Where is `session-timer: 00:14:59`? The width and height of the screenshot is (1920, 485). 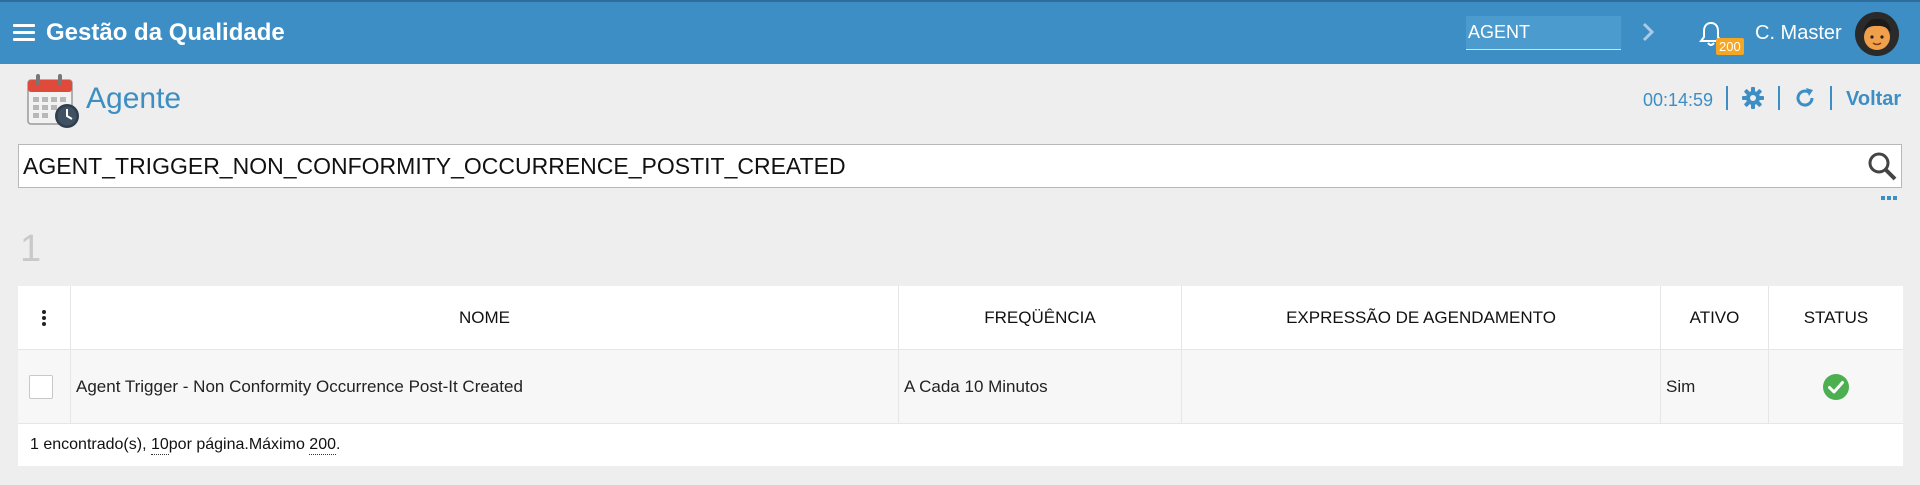 session-timer: 00:14:59 is located at coordinates (1678, 100).